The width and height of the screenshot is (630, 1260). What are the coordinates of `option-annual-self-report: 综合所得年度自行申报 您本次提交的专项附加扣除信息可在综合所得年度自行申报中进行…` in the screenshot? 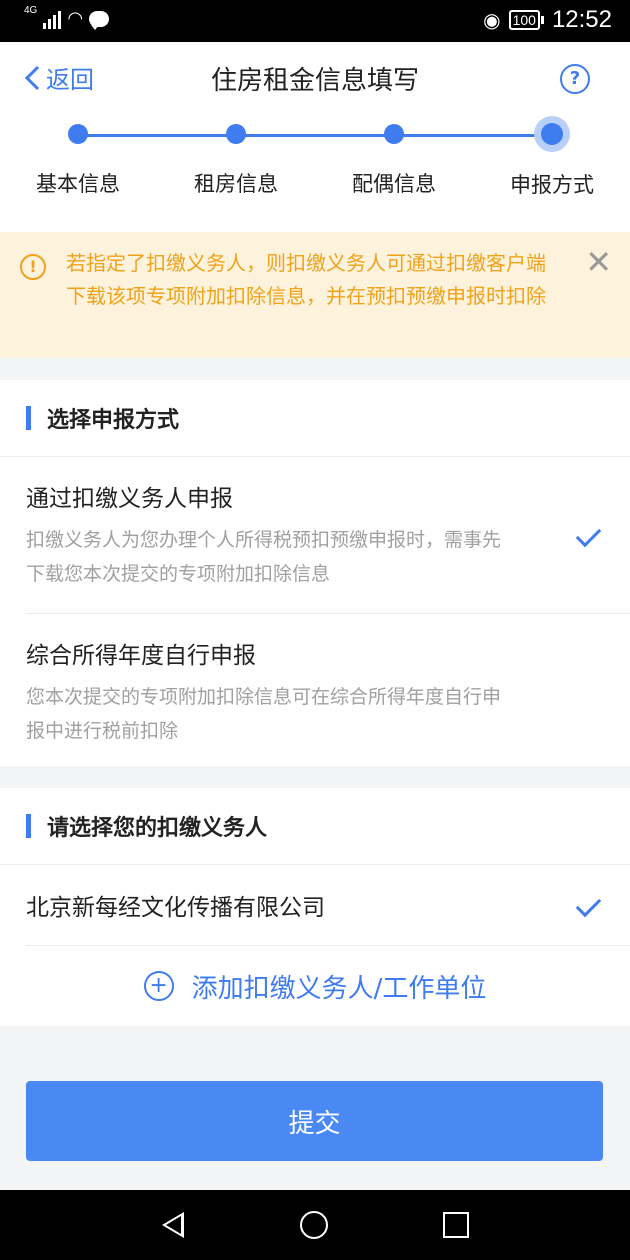 It's located at (328, 692).